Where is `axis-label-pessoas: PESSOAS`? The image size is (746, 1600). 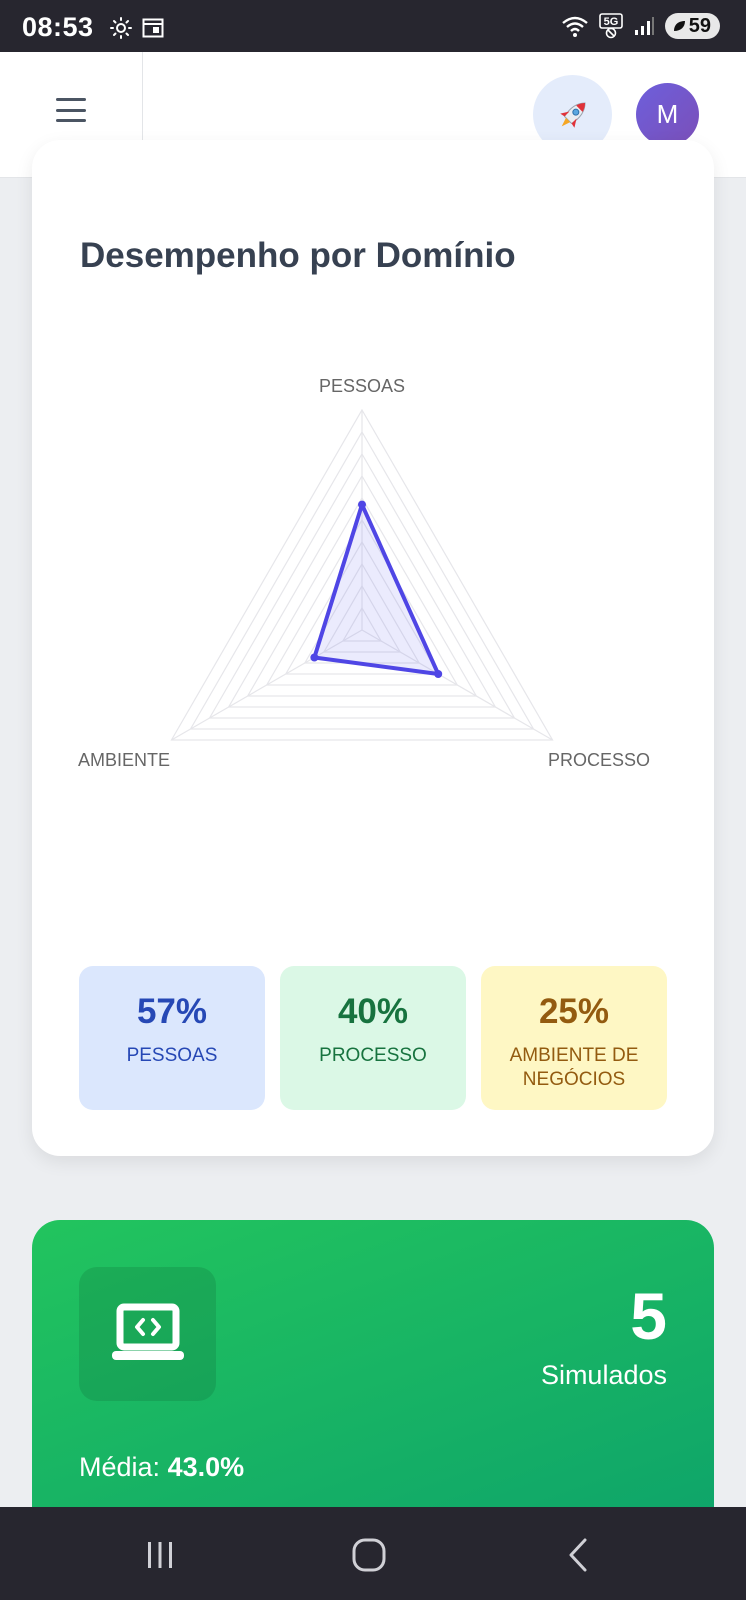
axis-label-pessoas: PESSOAS is located at coordinates (362, 386).